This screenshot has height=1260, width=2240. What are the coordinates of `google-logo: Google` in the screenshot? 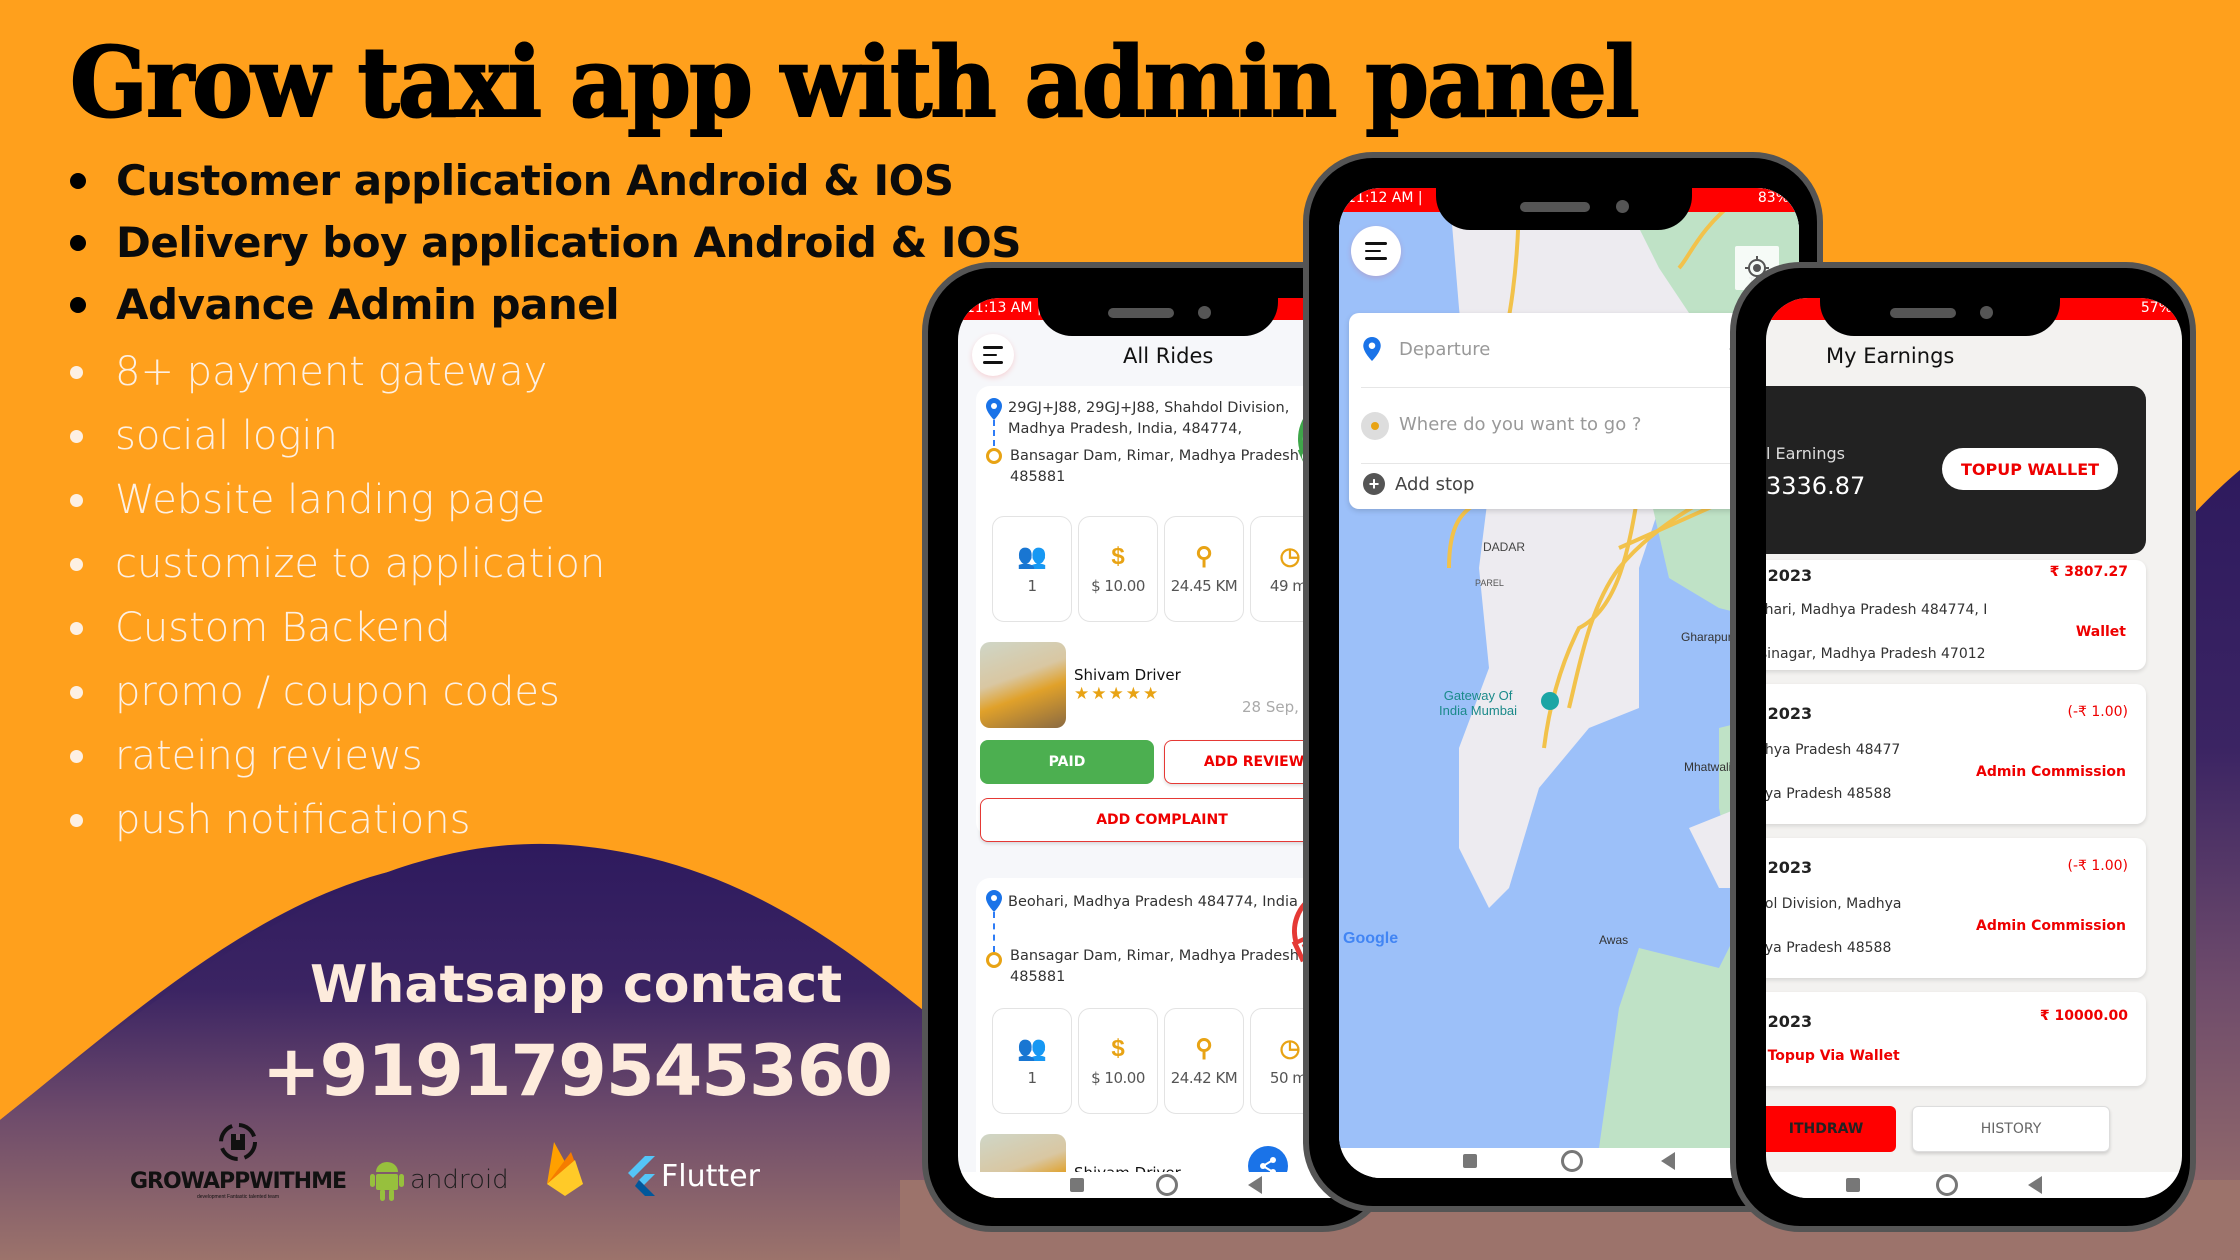 It's located at (1371, 938).